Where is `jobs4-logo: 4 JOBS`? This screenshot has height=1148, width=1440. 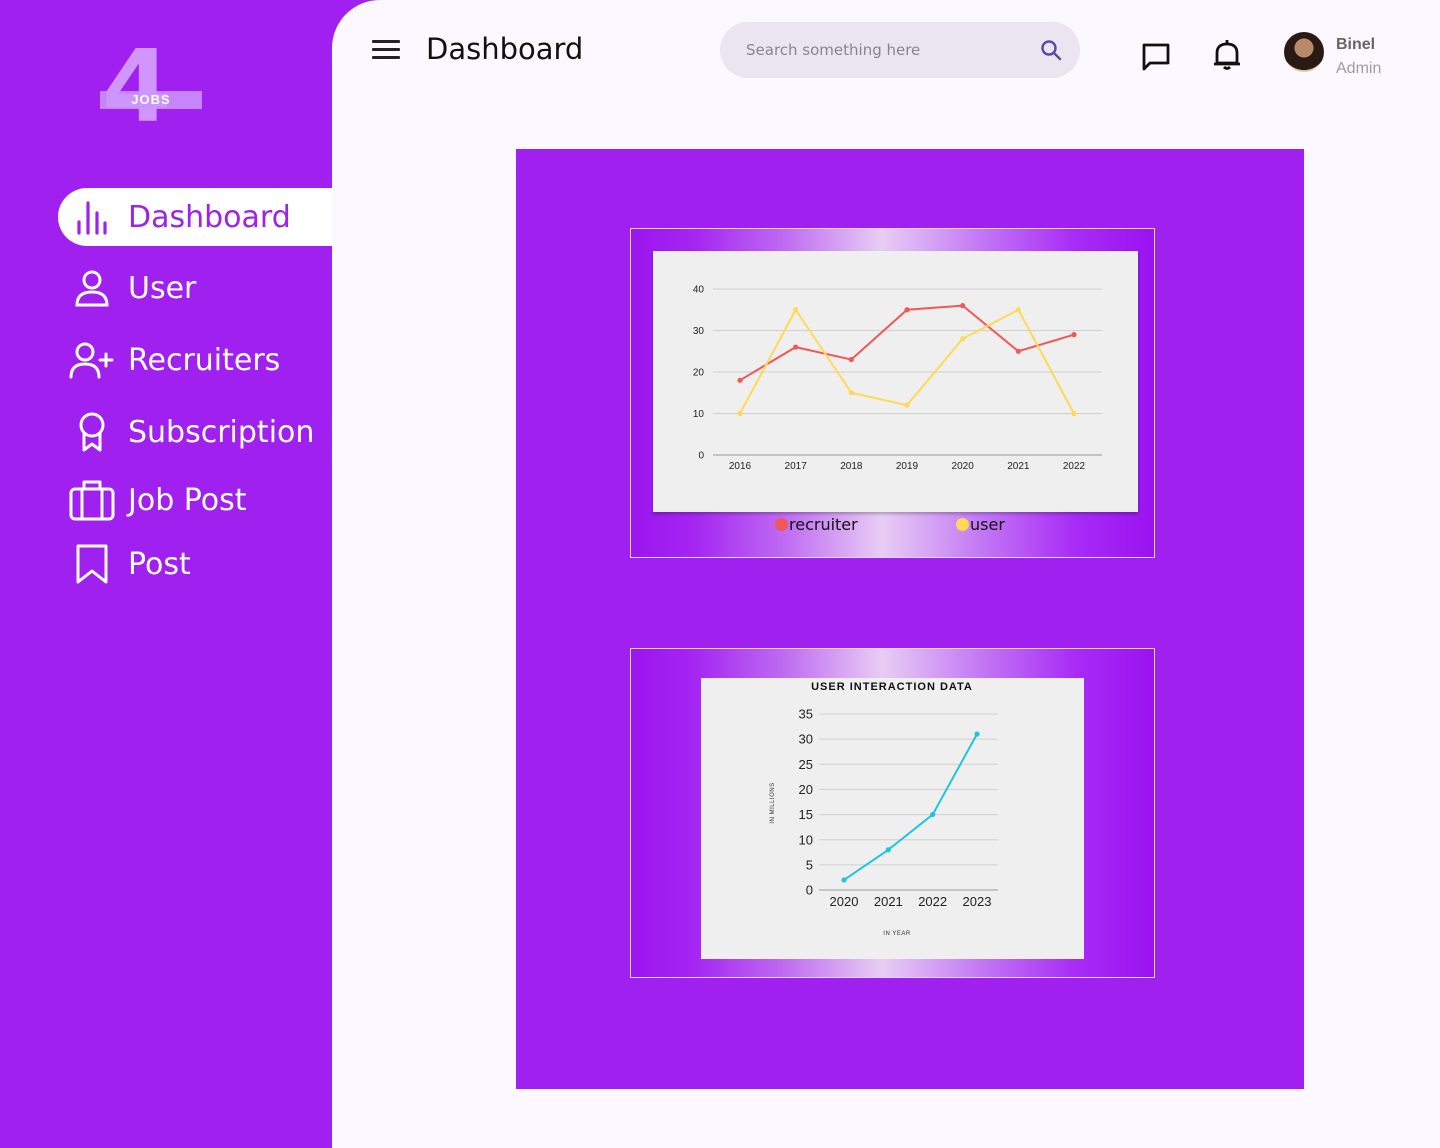
jobs4-logo: 4 JOBS is located at coordinates (152, 87).